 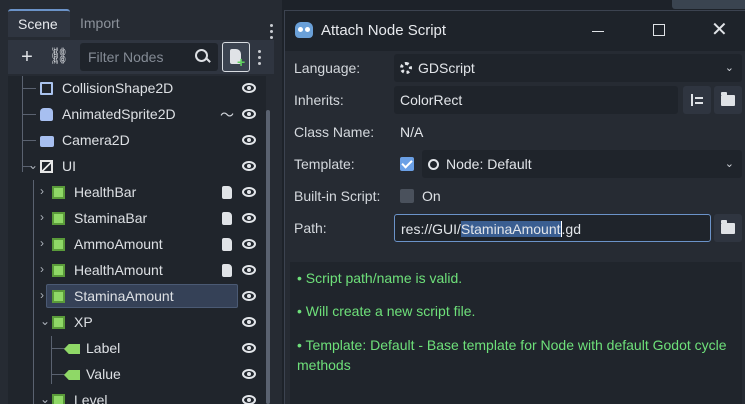 What do you see at coordinates (137, 349) in the screenshot?
I see `tree-item-label-node: Label` at bounding box center [137, 349].